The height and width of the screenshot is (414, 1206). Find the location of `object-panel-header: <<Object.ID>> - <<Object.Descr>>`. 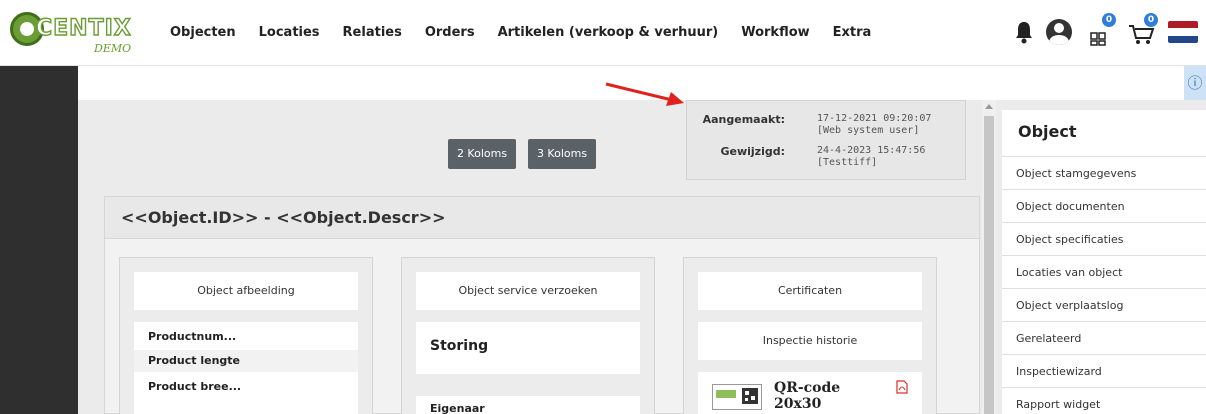

object-panel-header: <<Object.ID>> - <<Object.Descr>> is located at coordinates (542, 218).